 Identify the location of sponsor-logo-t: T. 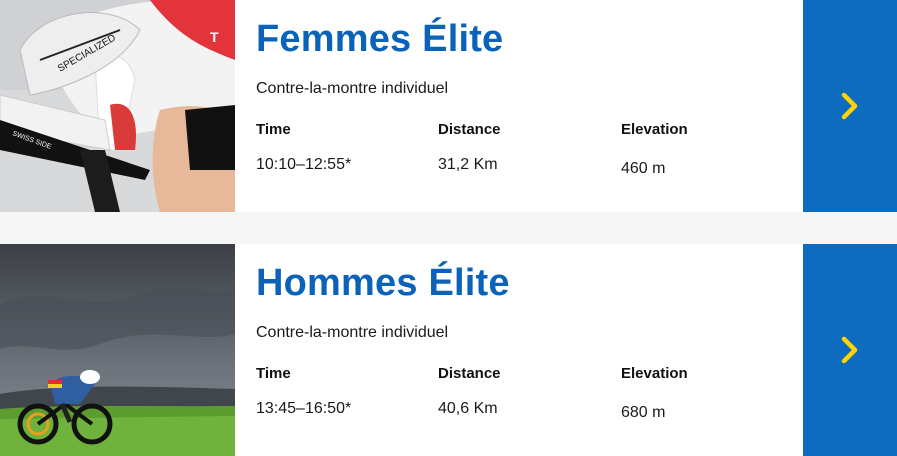
(214, 37).